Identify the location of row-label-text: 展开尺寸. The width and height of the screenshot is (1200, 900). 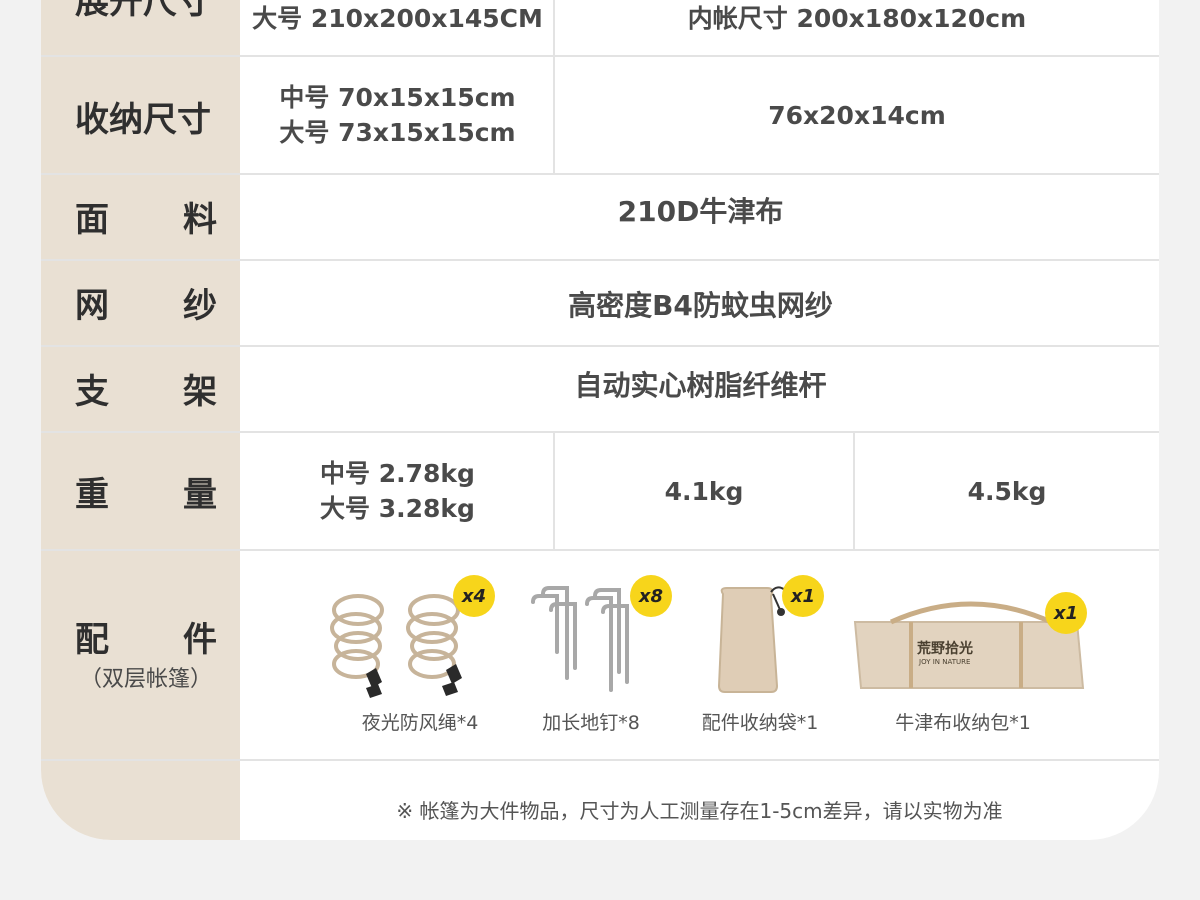
(143, 11).